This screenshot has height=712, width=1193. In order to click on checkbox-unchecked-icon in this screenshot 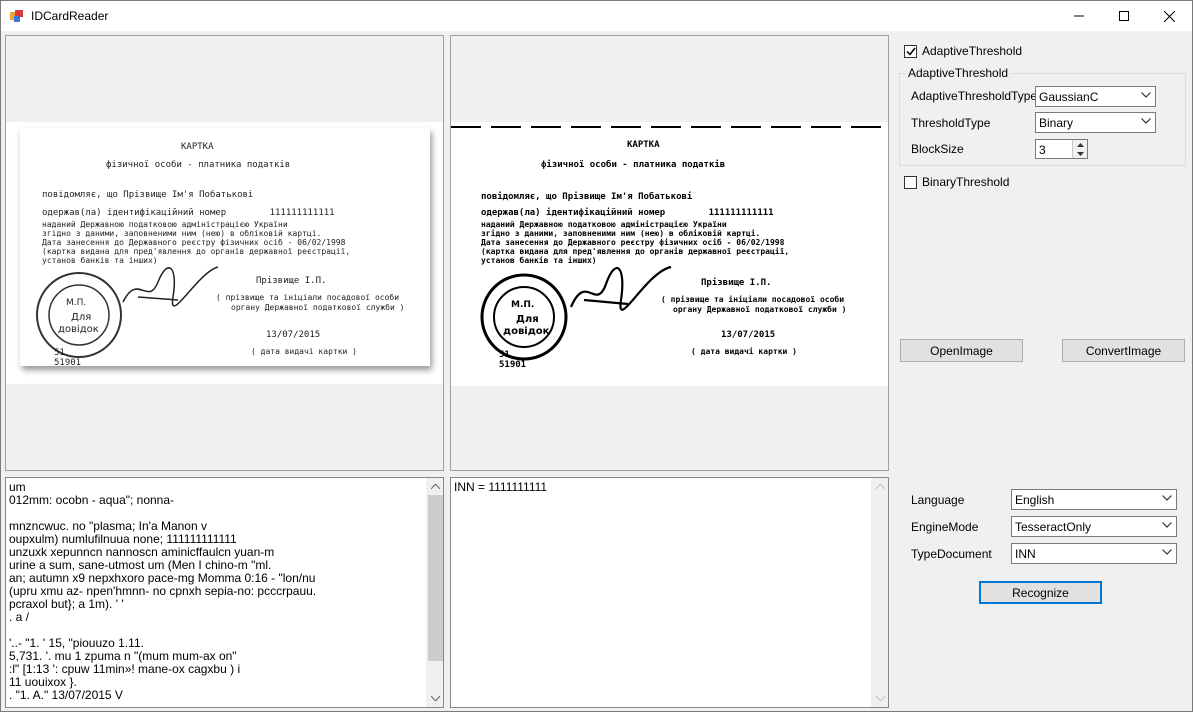, I will do `click(910, 182)`.